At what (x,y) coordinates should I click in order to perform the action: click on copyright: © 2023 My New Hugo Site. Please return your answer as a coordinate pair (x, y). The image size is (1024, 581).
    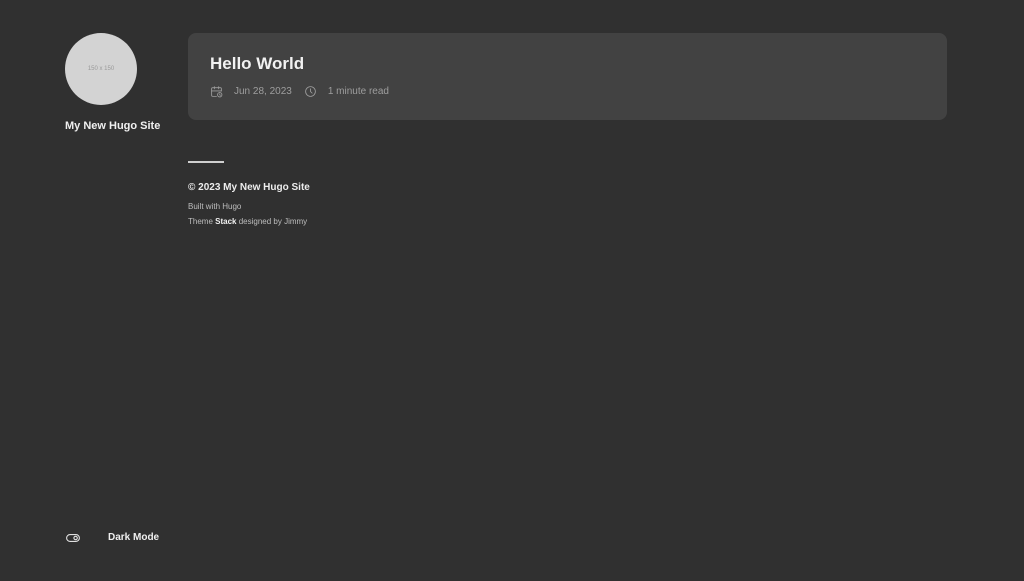
    Looking at the image, I should click on (249, 187).